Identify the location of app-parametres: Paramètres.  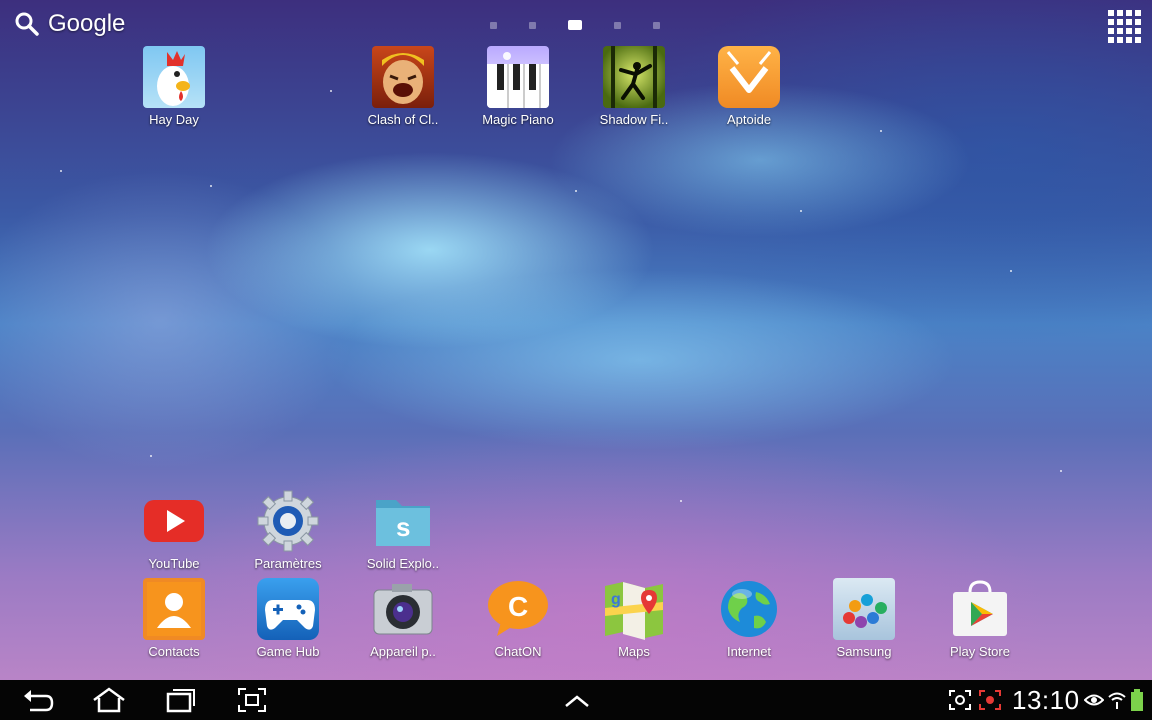
(288, 530).